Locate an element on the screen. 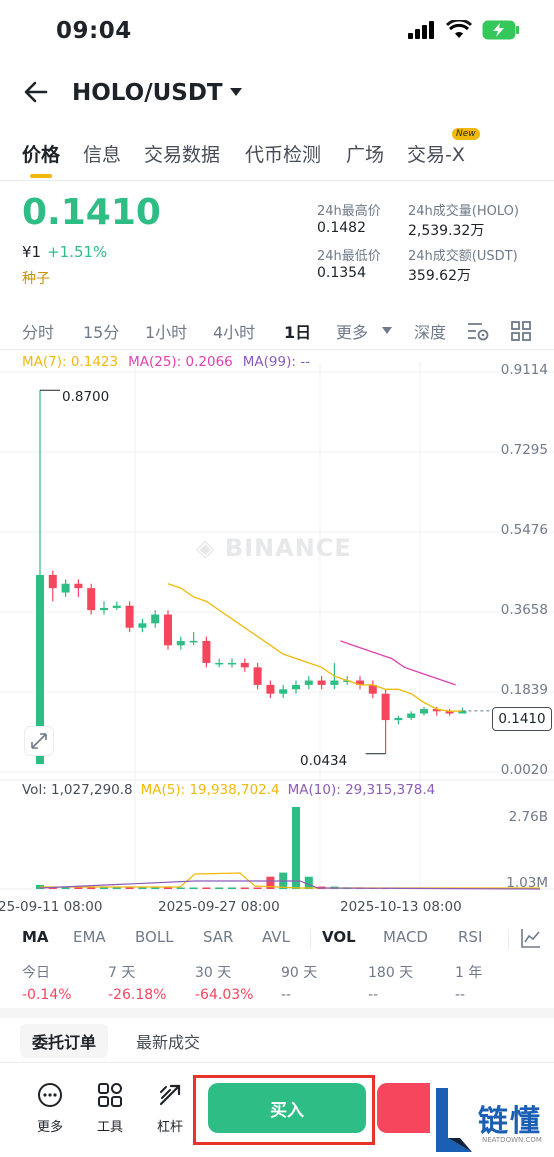  status-time: 09:04 is located at coordinates (94, 31).